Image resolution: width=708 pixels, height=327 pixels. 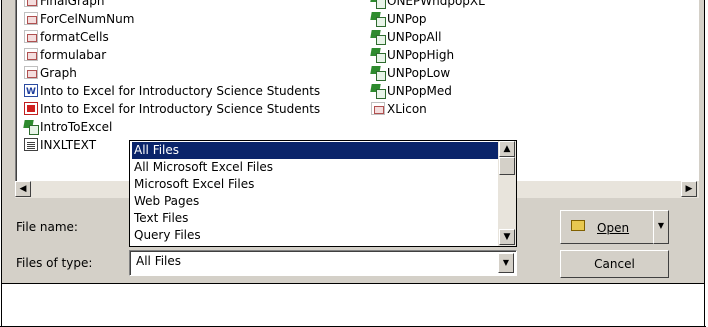 What do you see at coordinates (76, 127) in the screenshot?
I see `file-name: IntroToExcel` at bounding box center [76, 127].